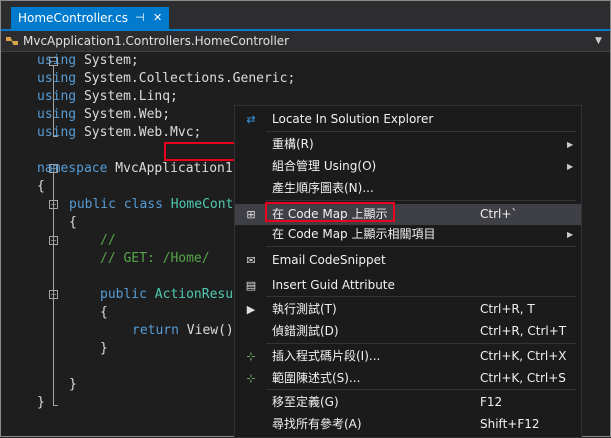  What do you see at coordinates (12, 41) in the screenshot?
I see `class-icon` at bounding box center [12, 41].